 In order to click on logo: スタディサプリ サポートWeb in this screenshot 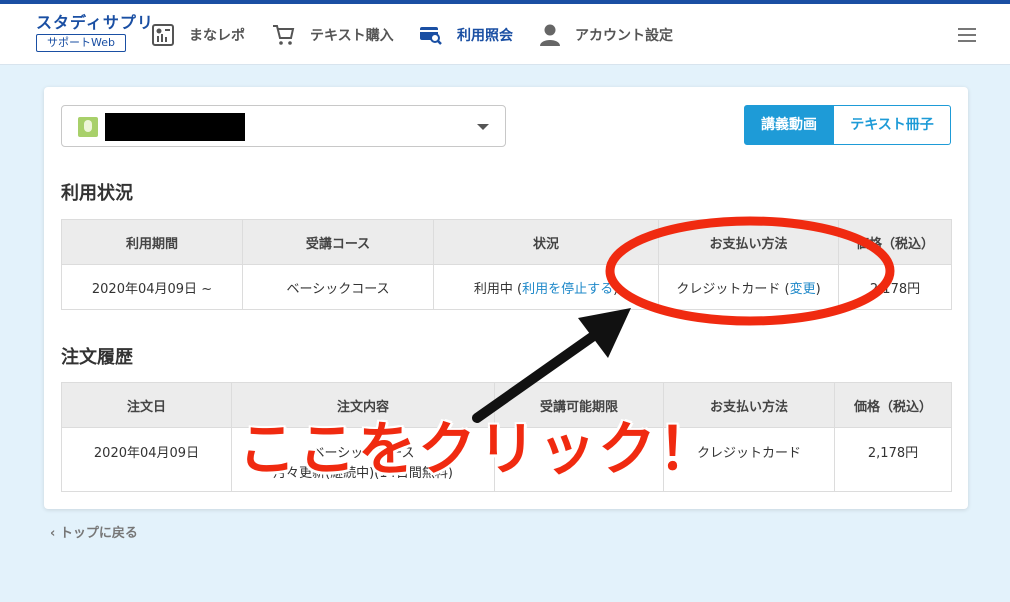, I will do `click(95, 34)`.